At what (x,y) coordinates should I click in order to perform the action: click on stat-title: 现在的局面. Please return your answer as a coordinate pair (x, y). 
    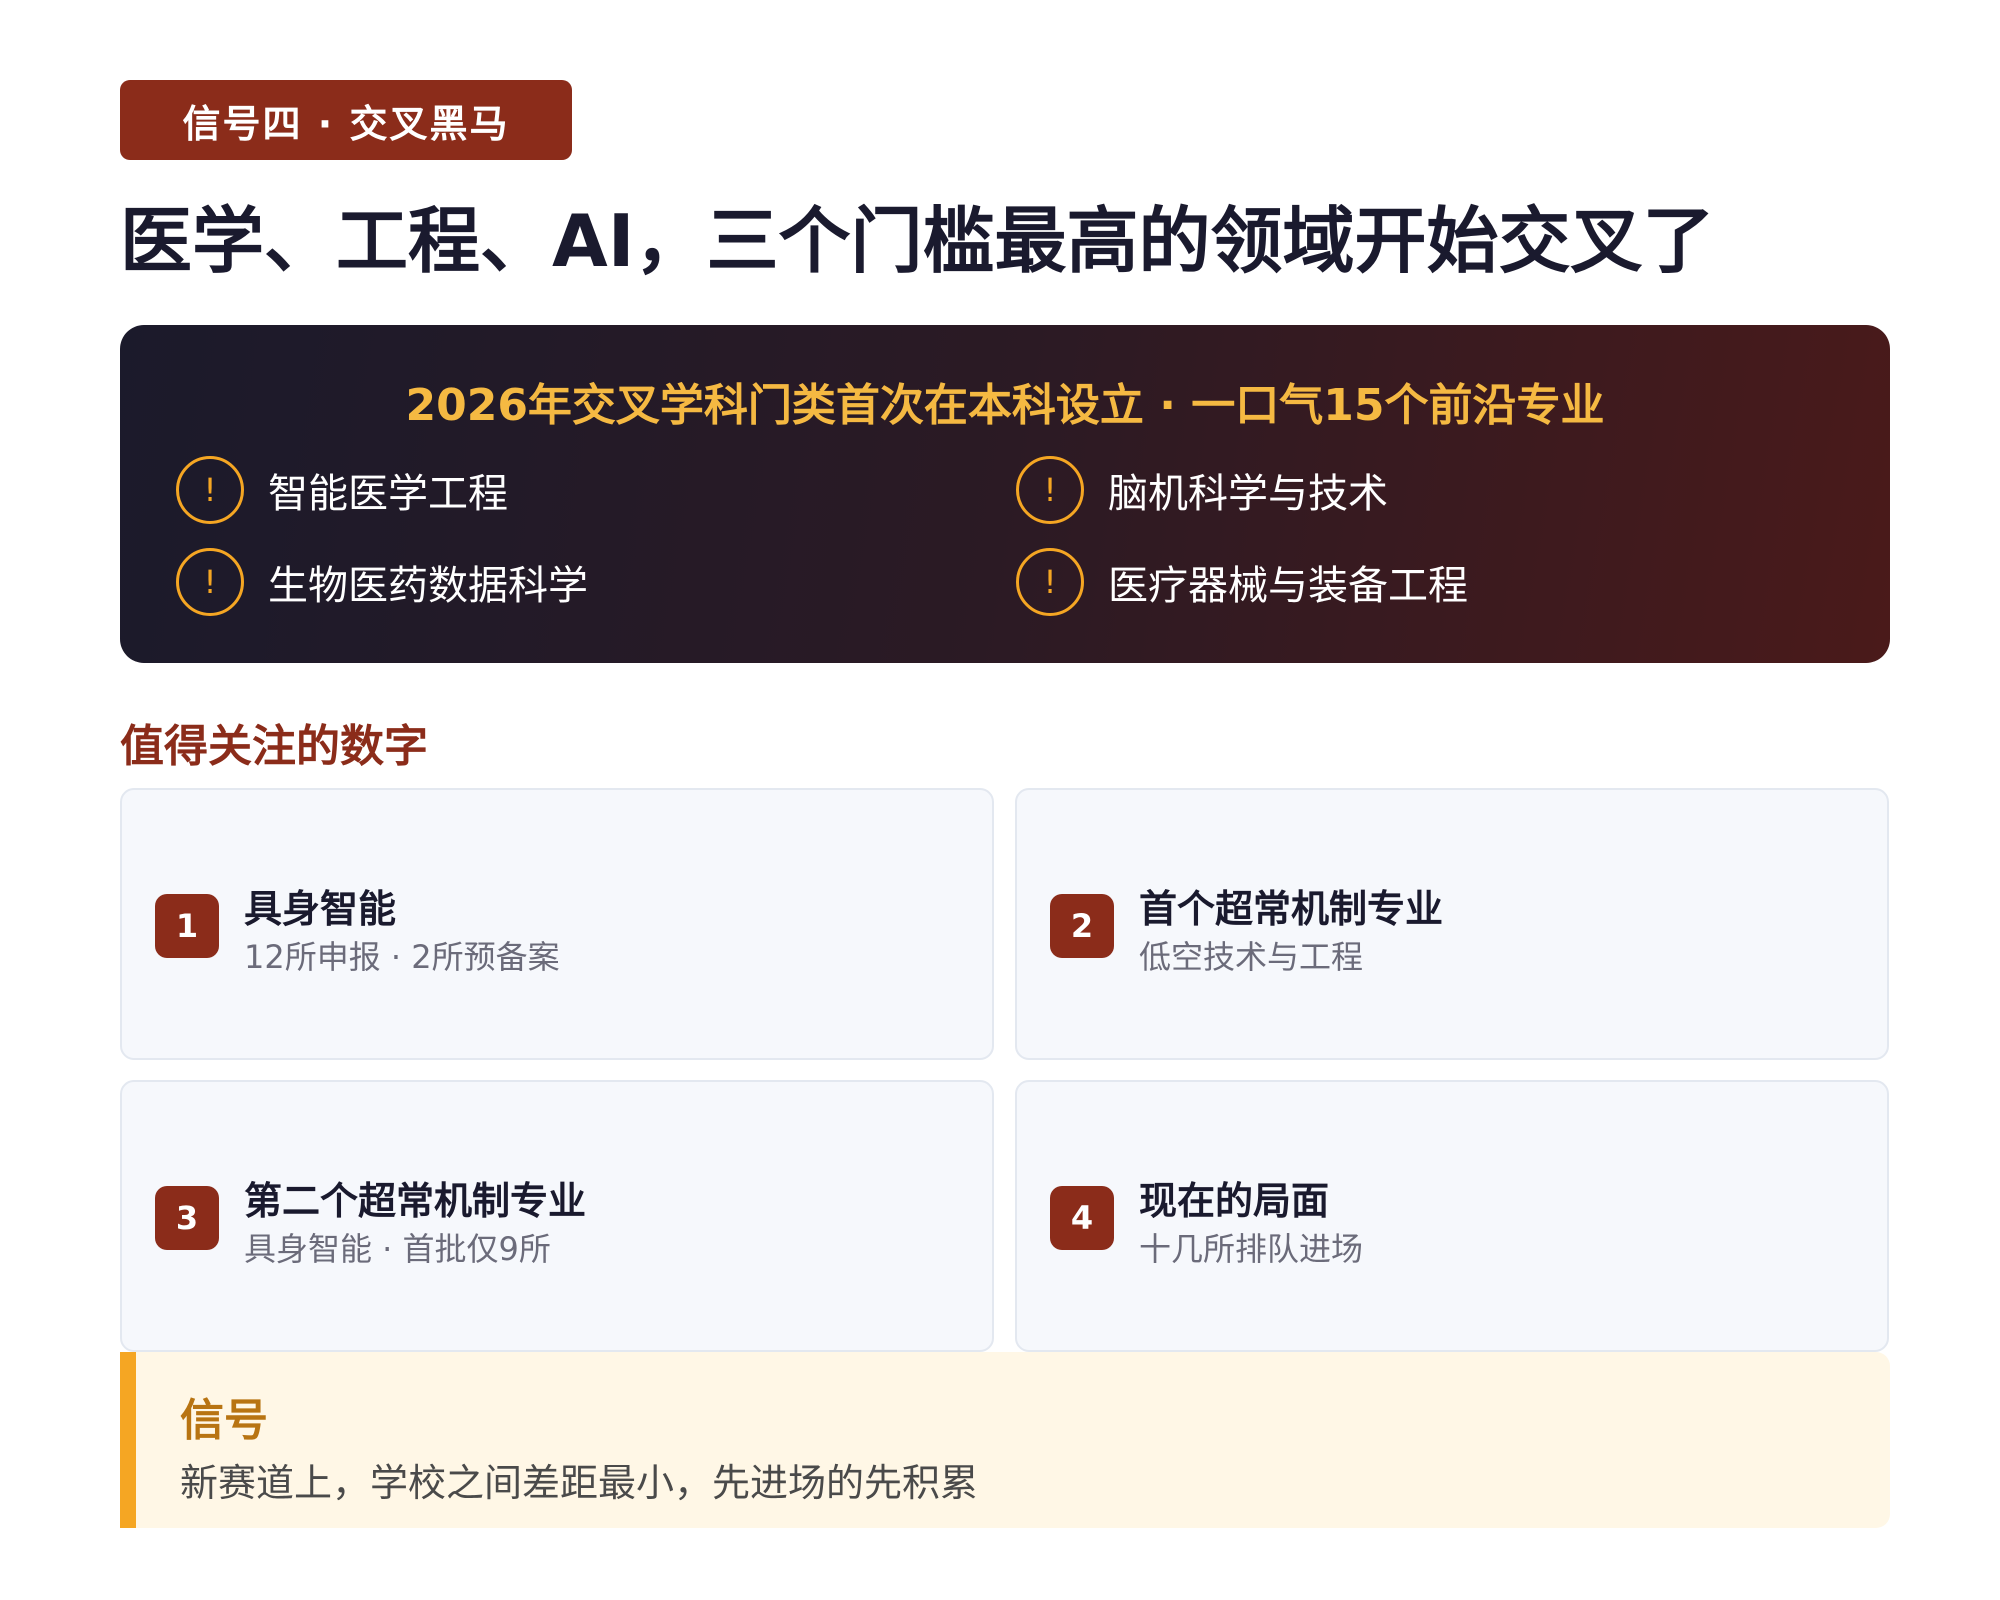
    Looking at the image, I should click on (1234, 1201).